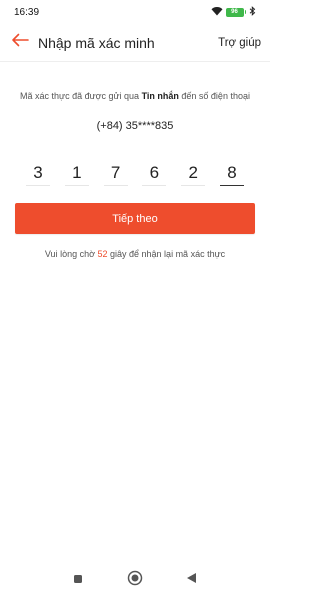 The image size is (320, 600). Describe the element at coordinates (135, 12) in the screenshot. I see `status-bar: 16:39 96` at that location.